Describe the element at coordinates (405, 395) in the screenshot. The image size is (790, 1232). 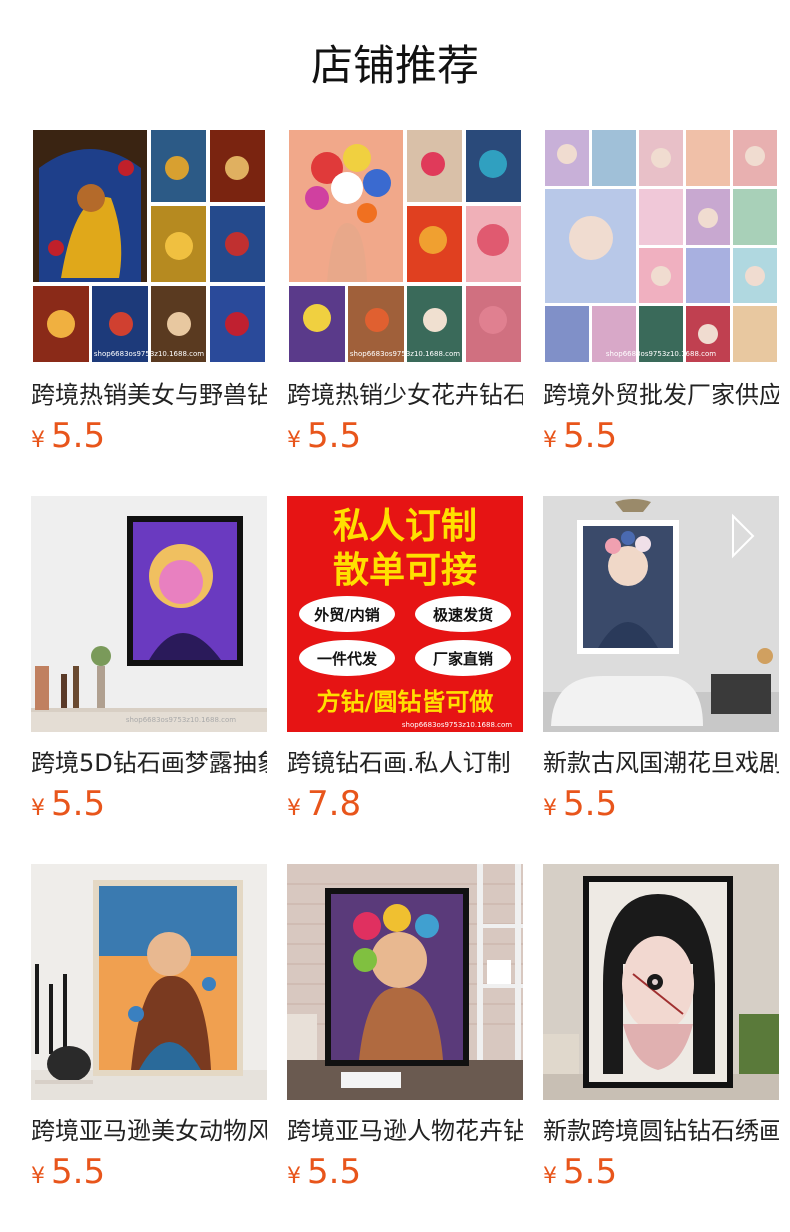
I see `product-name: 跨境热销少女花卉钻石画` at that location.